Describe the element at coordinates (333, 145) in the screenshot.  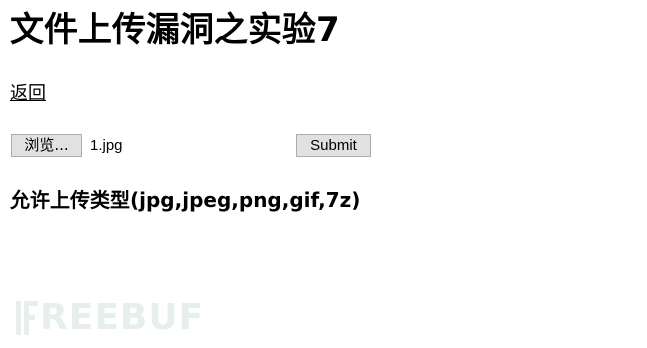
I see `submit-button: Submit` at that location.